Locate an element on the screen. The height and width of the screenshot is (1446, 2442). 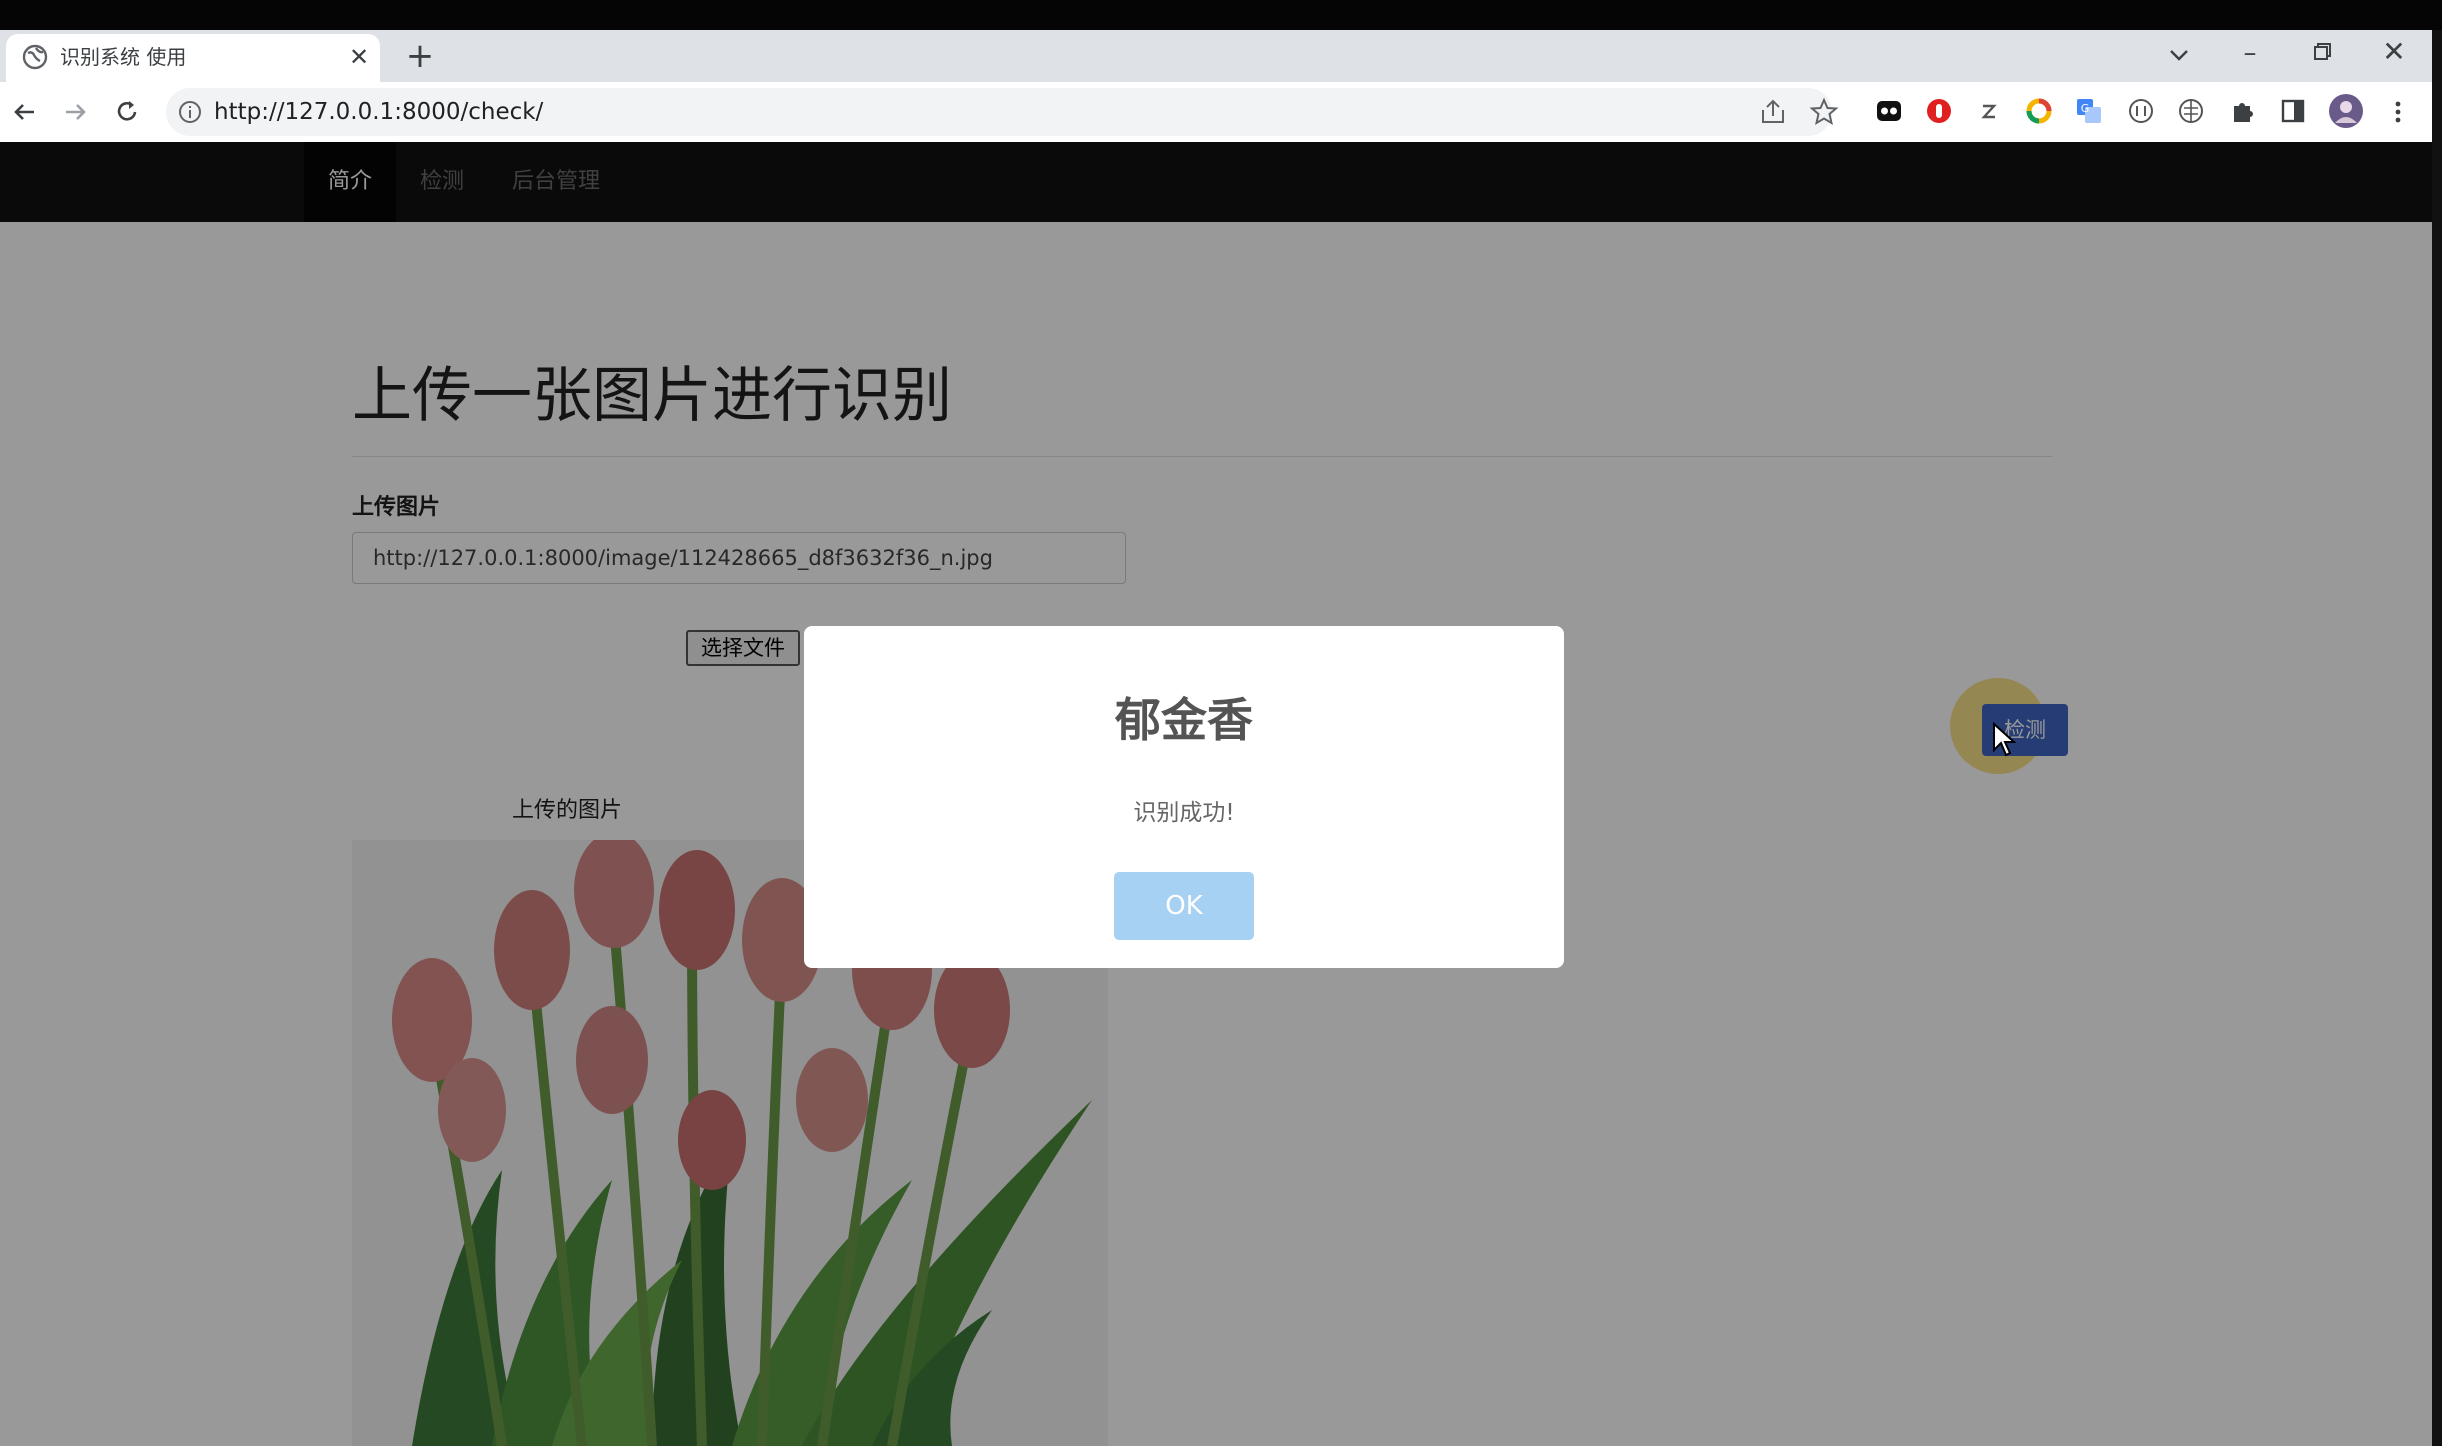
new-tab-icon: + is located at coordinates (420, 56).